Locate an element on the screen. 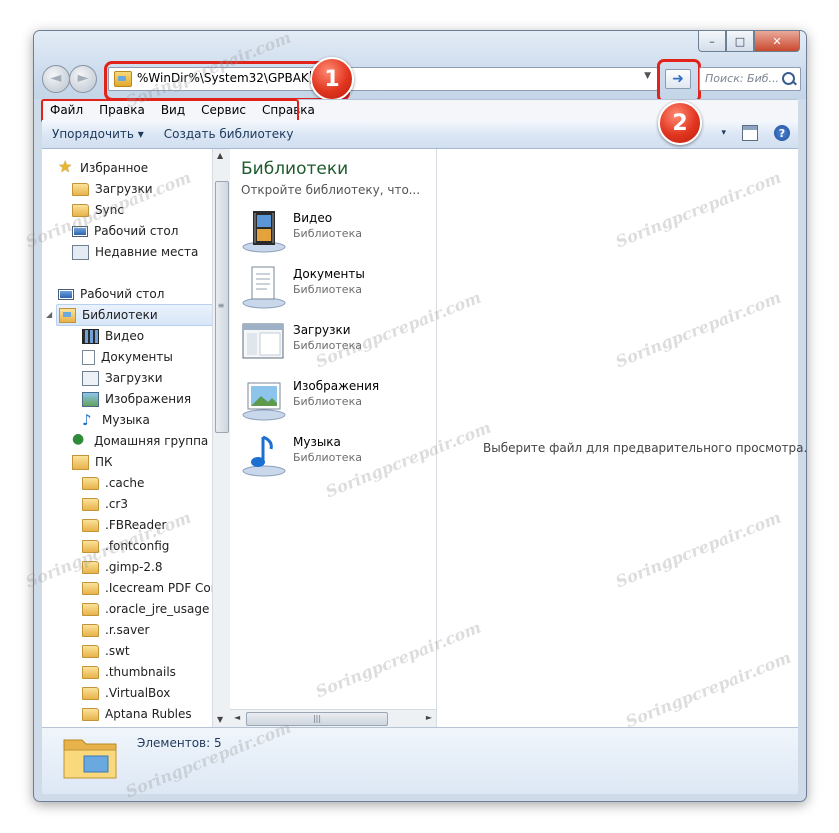 The image size is (839, 833). create-library-button: Создать библиотеку is located at coordinates (229, 134).